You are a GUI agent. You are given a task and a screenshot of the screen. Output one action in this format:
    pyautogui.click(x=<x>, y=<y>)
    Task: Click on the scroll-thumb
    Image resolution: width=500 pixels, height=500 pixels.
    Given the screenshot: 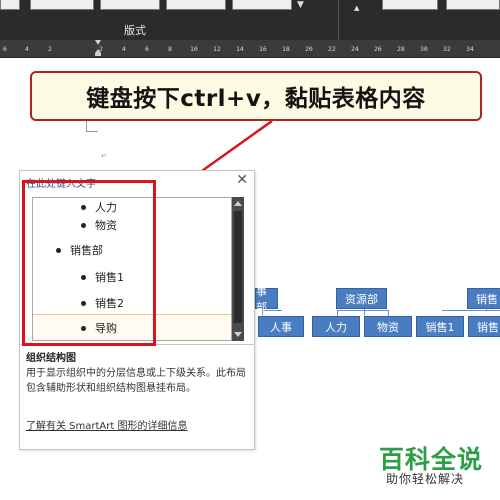 What is the action you would take?
    pyautogui.click(x=238, y=267)
    